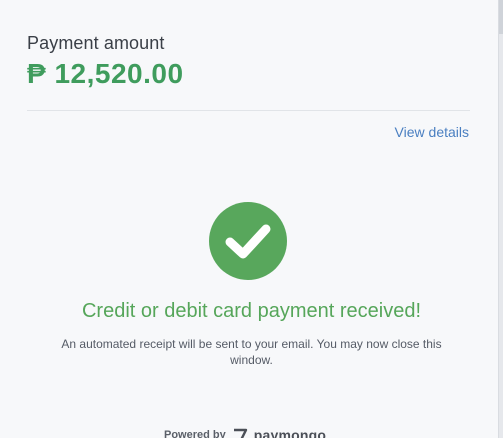 This screenshot has width=503, height=438. Describe the element at coordinates (96, 43) in the screenshot. I see `payment-amount-label: Payment amount` at that location.